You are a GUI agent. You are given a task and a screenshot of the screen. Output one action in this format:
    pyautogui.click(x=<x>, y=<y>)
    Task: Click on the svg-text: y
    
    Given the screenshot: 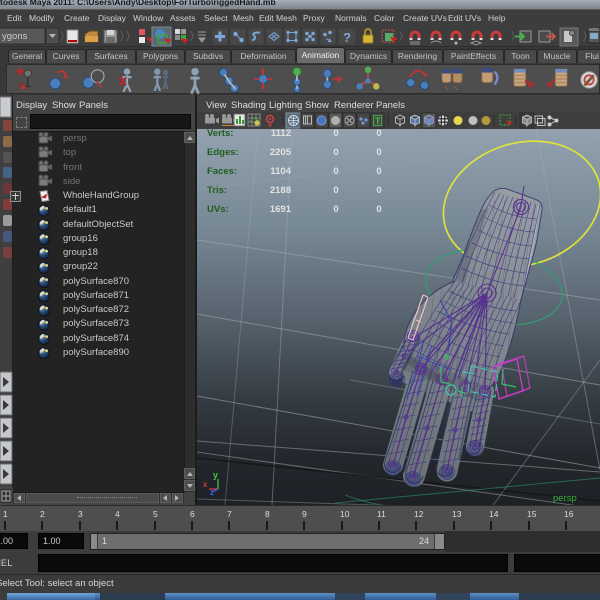 What is the action you would take?
    pyautogui.click(x=215, y=475)
    